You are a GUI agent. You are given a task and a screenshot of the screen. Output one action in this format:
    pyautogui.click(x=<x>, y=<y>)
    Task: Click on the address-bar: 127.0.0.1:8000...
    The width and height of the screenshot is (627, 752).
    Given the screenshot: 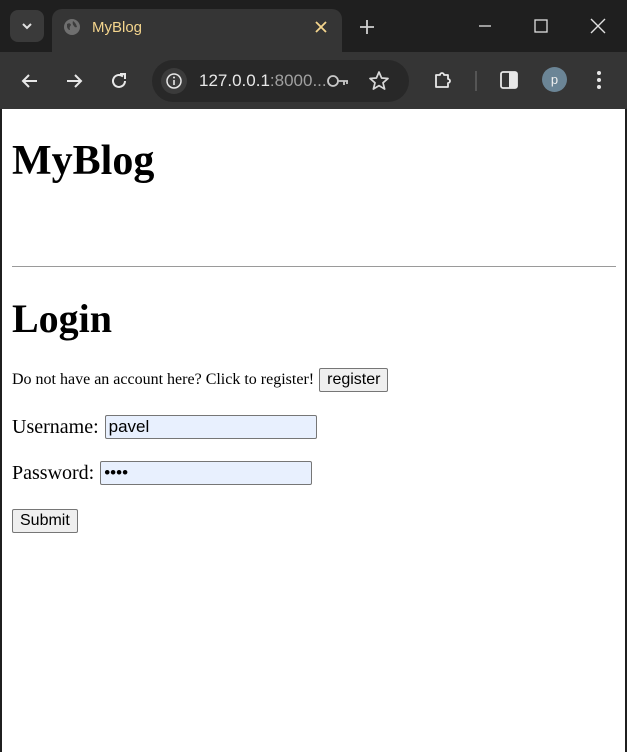 What is the action you would take?
    pyautogui.click(x=280, y=81)
    